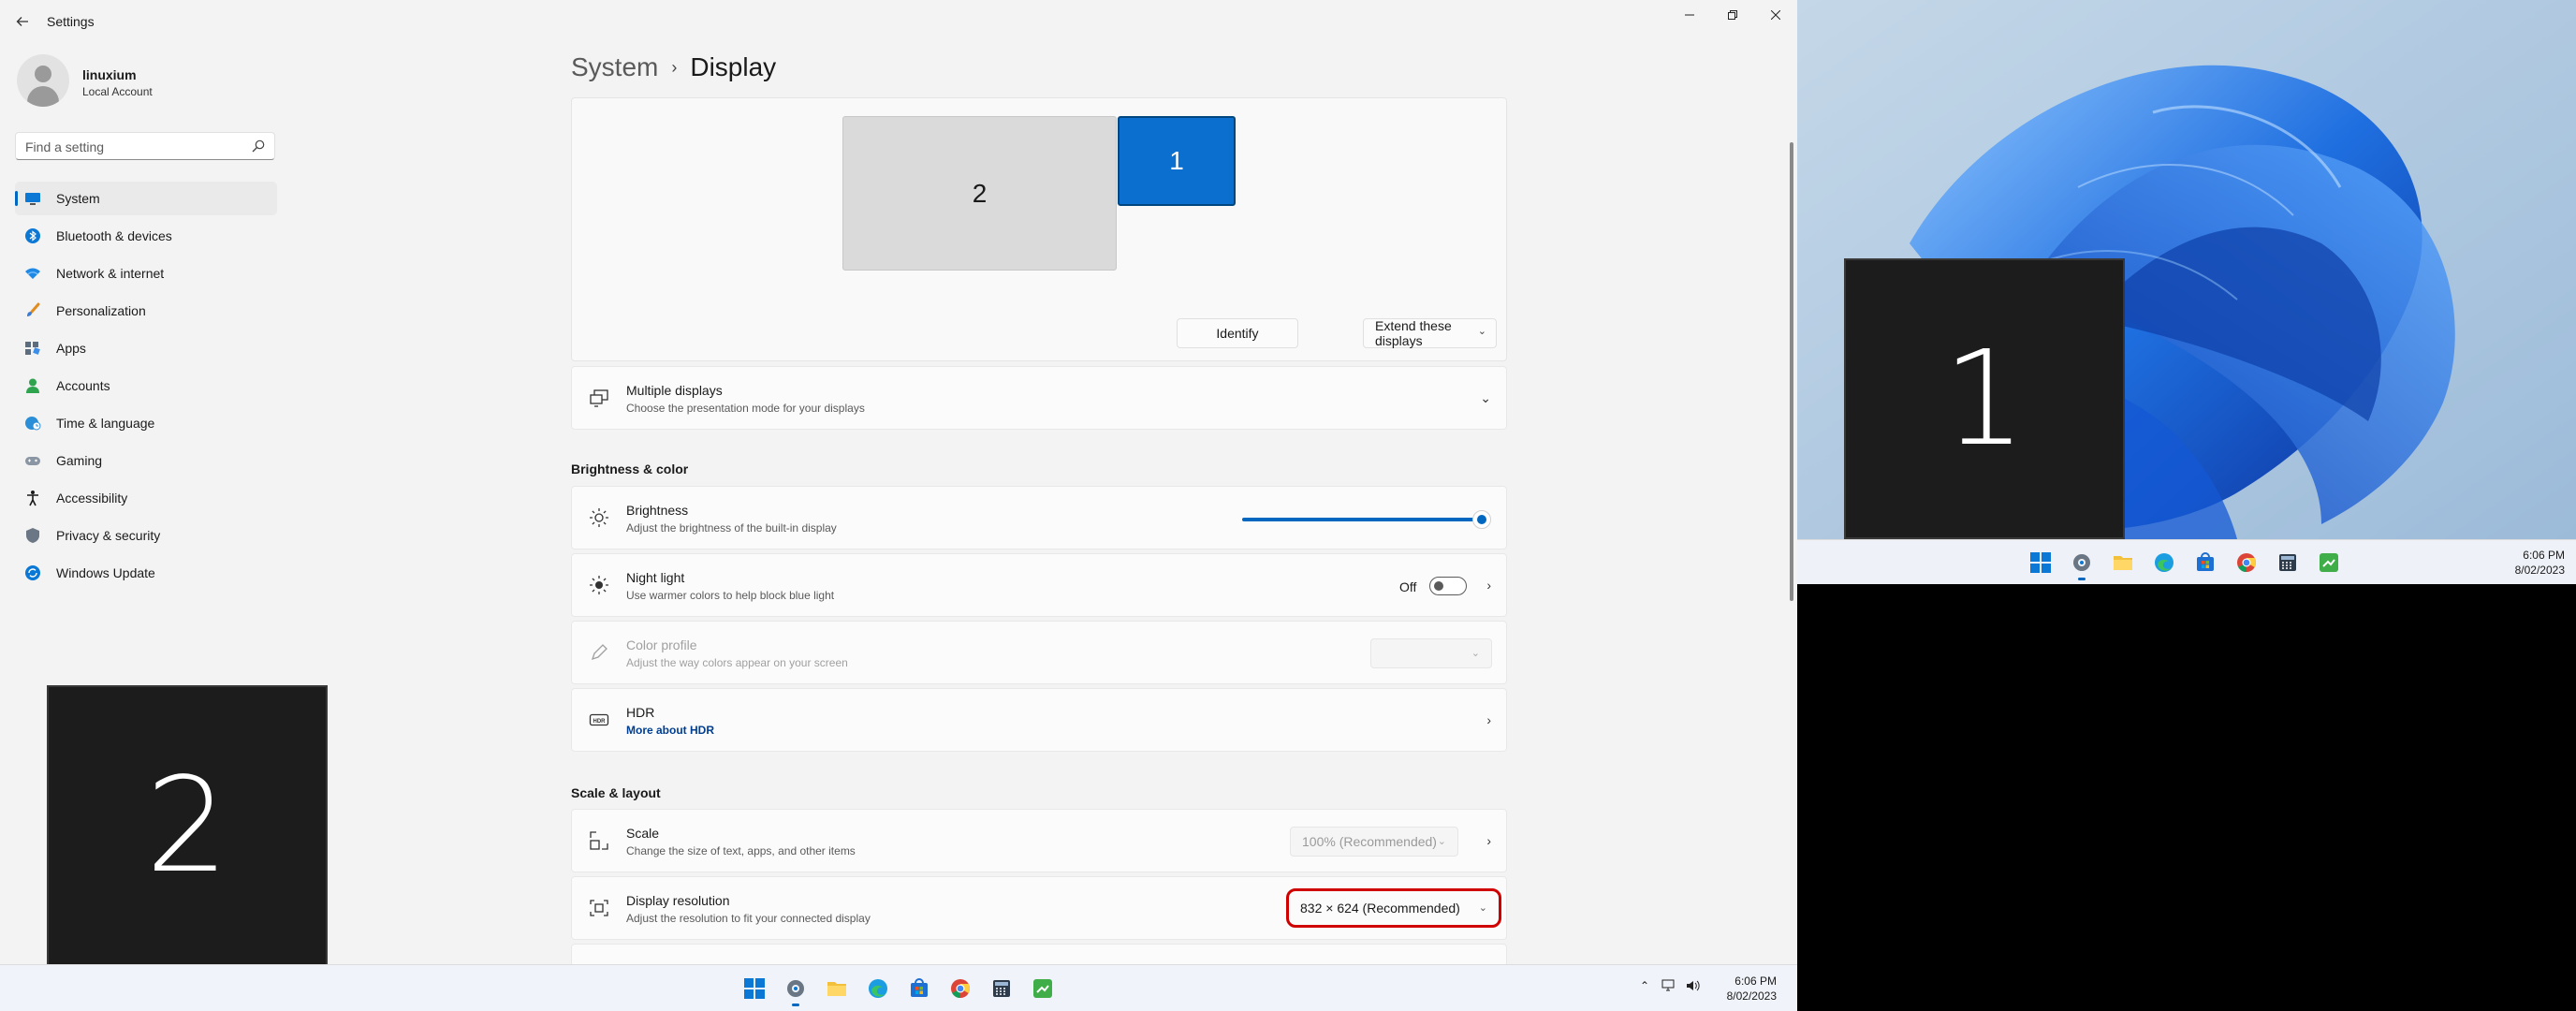  I want to click on close-button, so click(1776, 15).